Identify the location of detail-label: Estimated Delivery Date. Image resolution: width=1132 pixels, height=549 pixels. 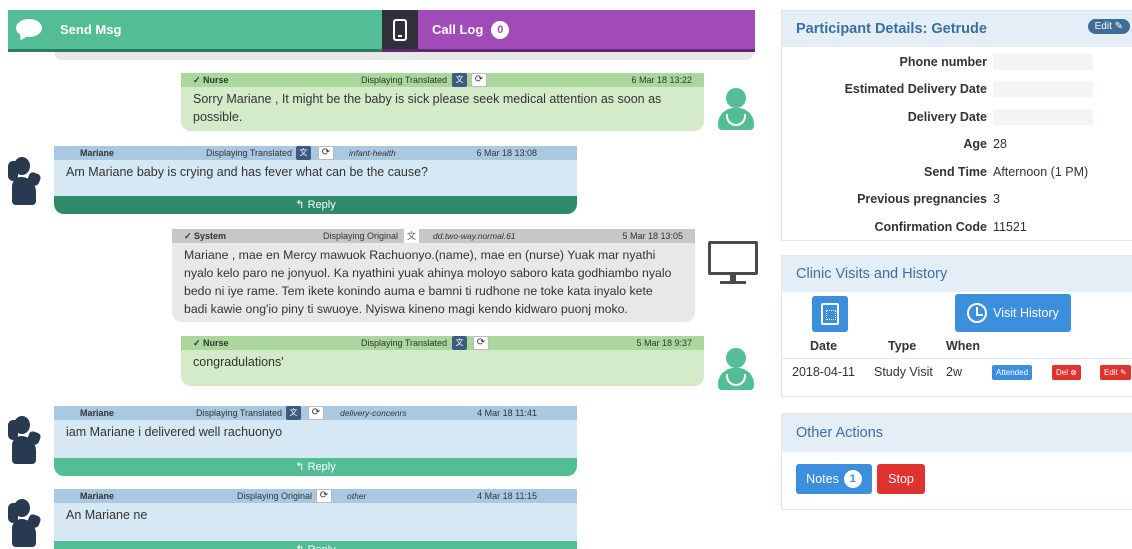
(915, 89).